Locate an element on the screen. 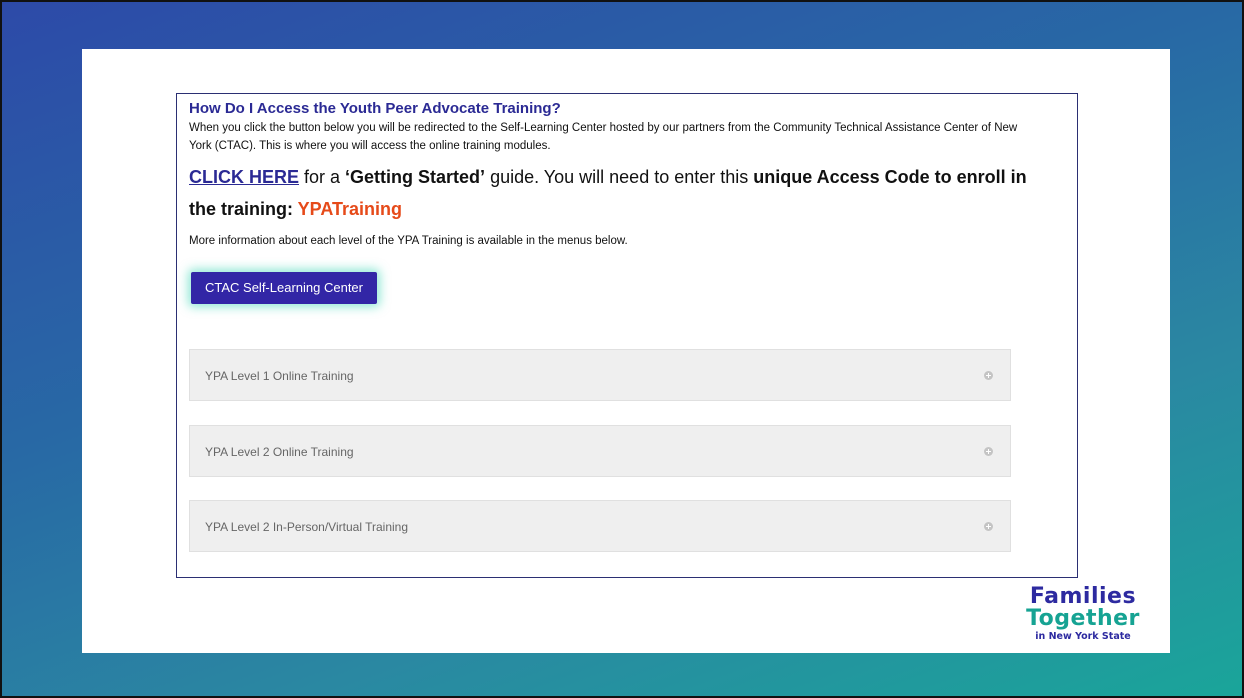 The image size is (1244, 698). ctac-self-learning-center-button: CTAC Self-Learning Center is located at coordinates (284, 288).